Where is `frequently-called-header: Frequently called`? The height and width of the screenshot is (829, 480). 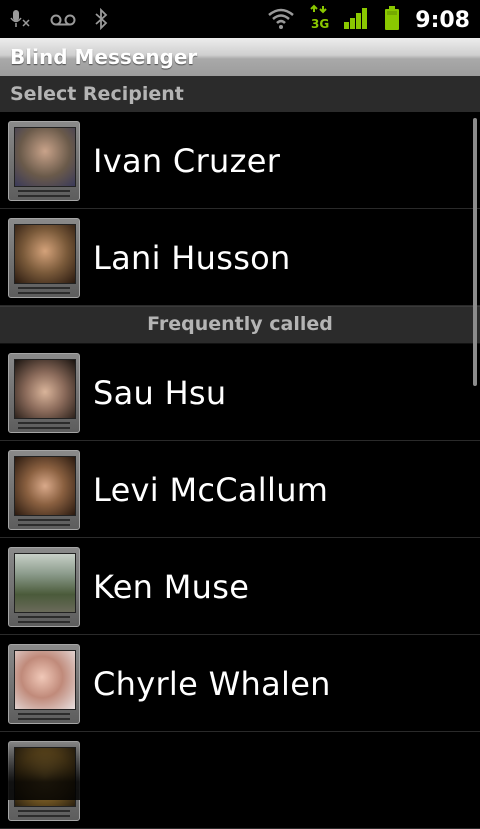
frequently-called-header: Frequently called is located at coordinates (240, 325).